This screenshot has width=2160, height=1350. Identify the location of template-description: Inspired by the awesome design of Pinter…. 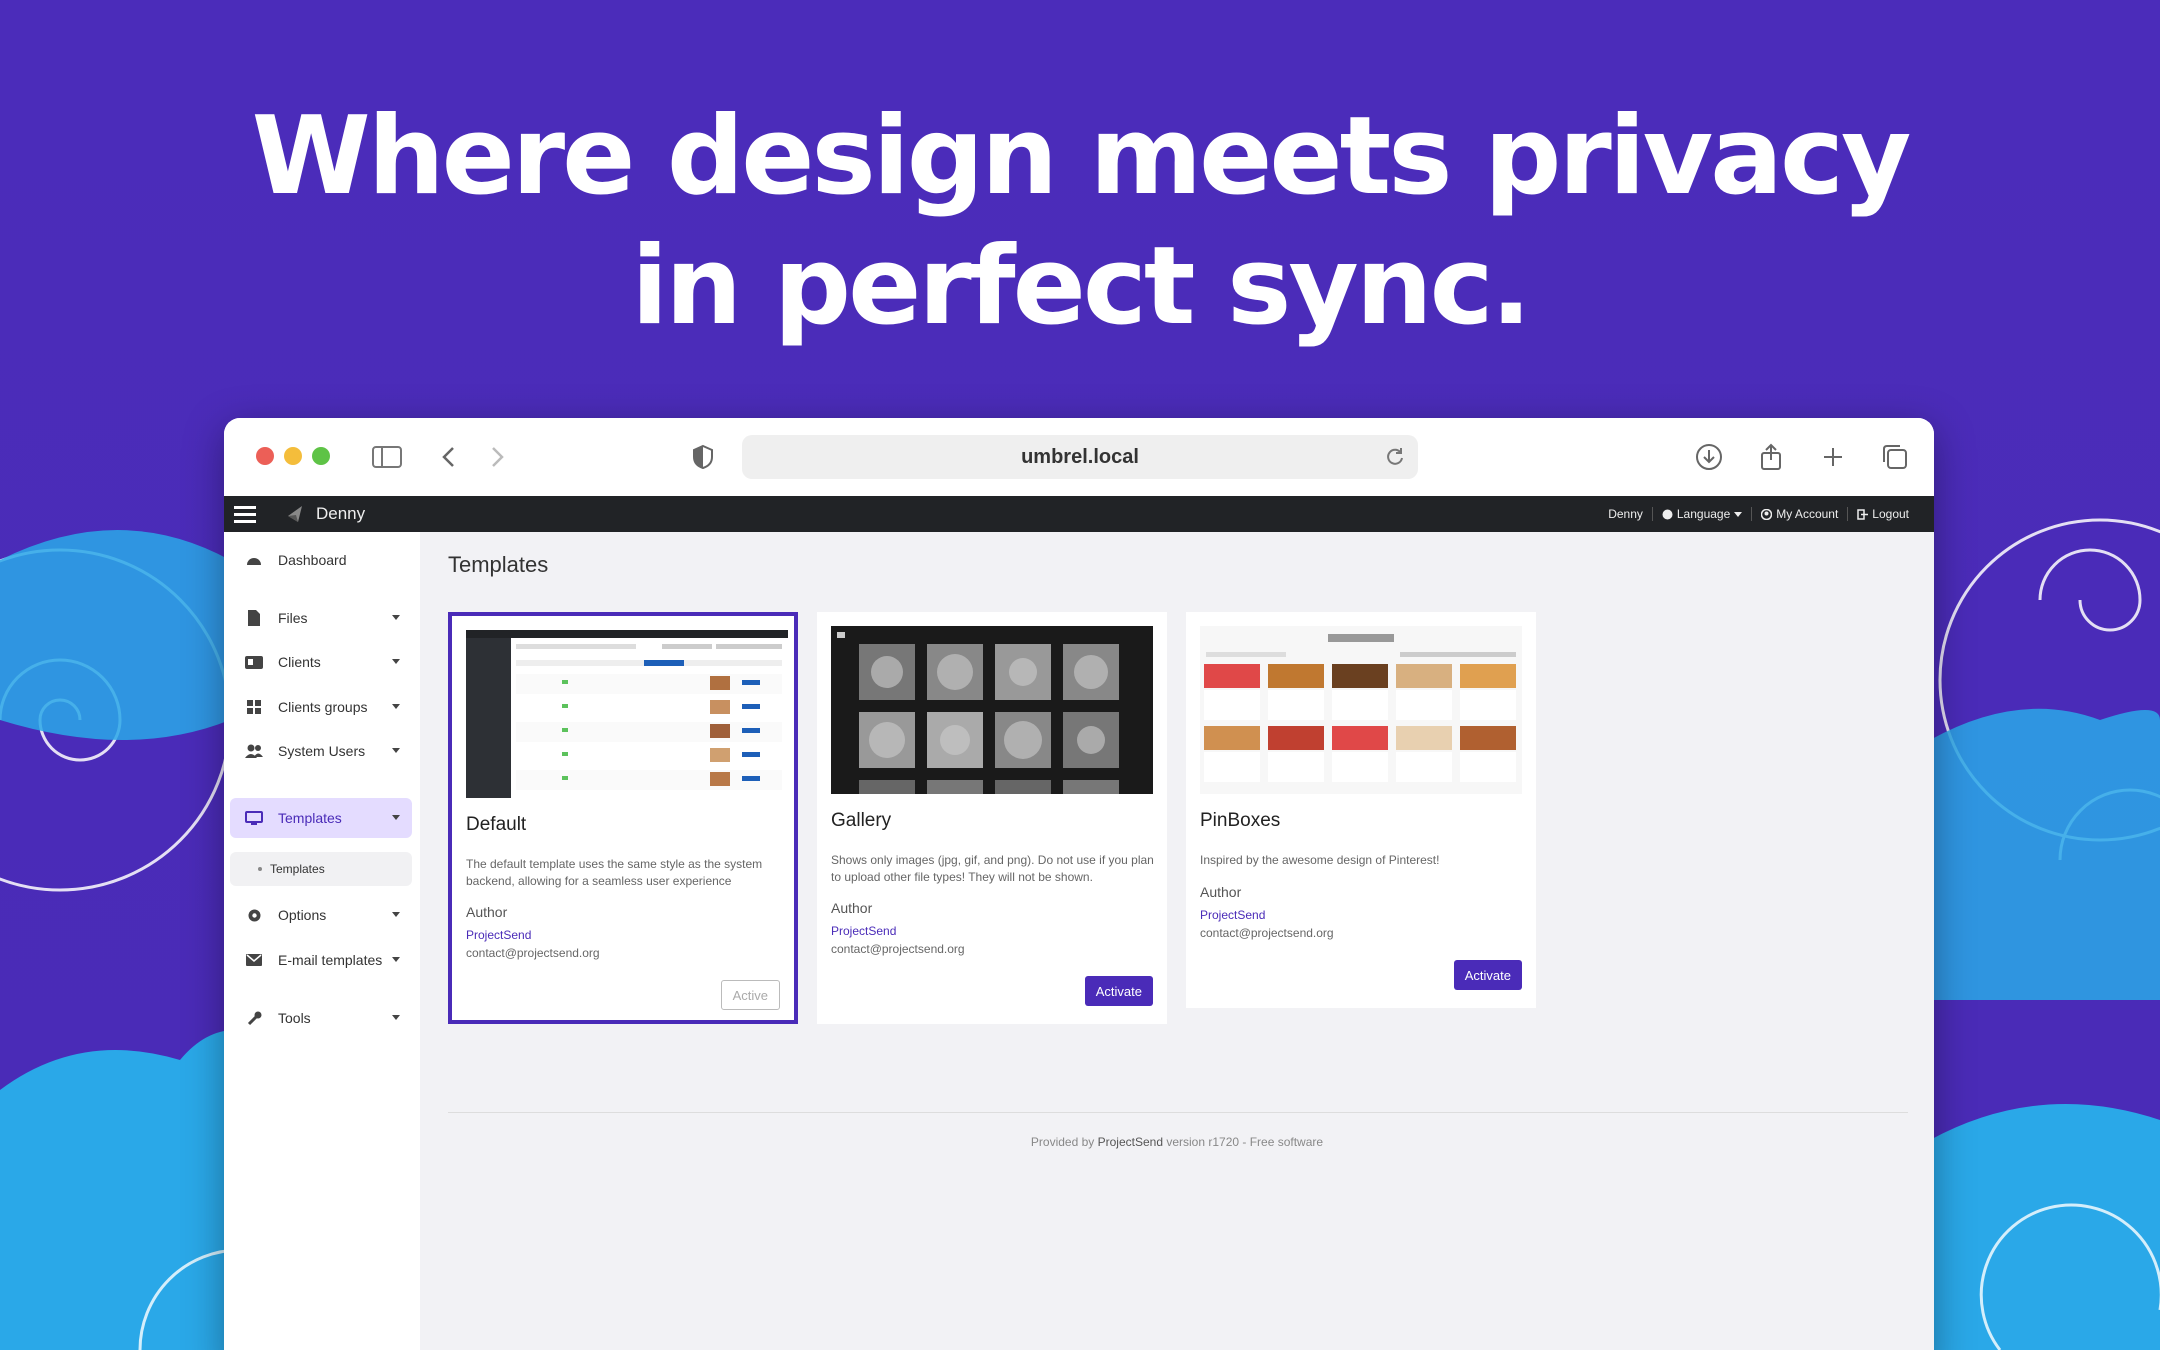
(1320, 860).